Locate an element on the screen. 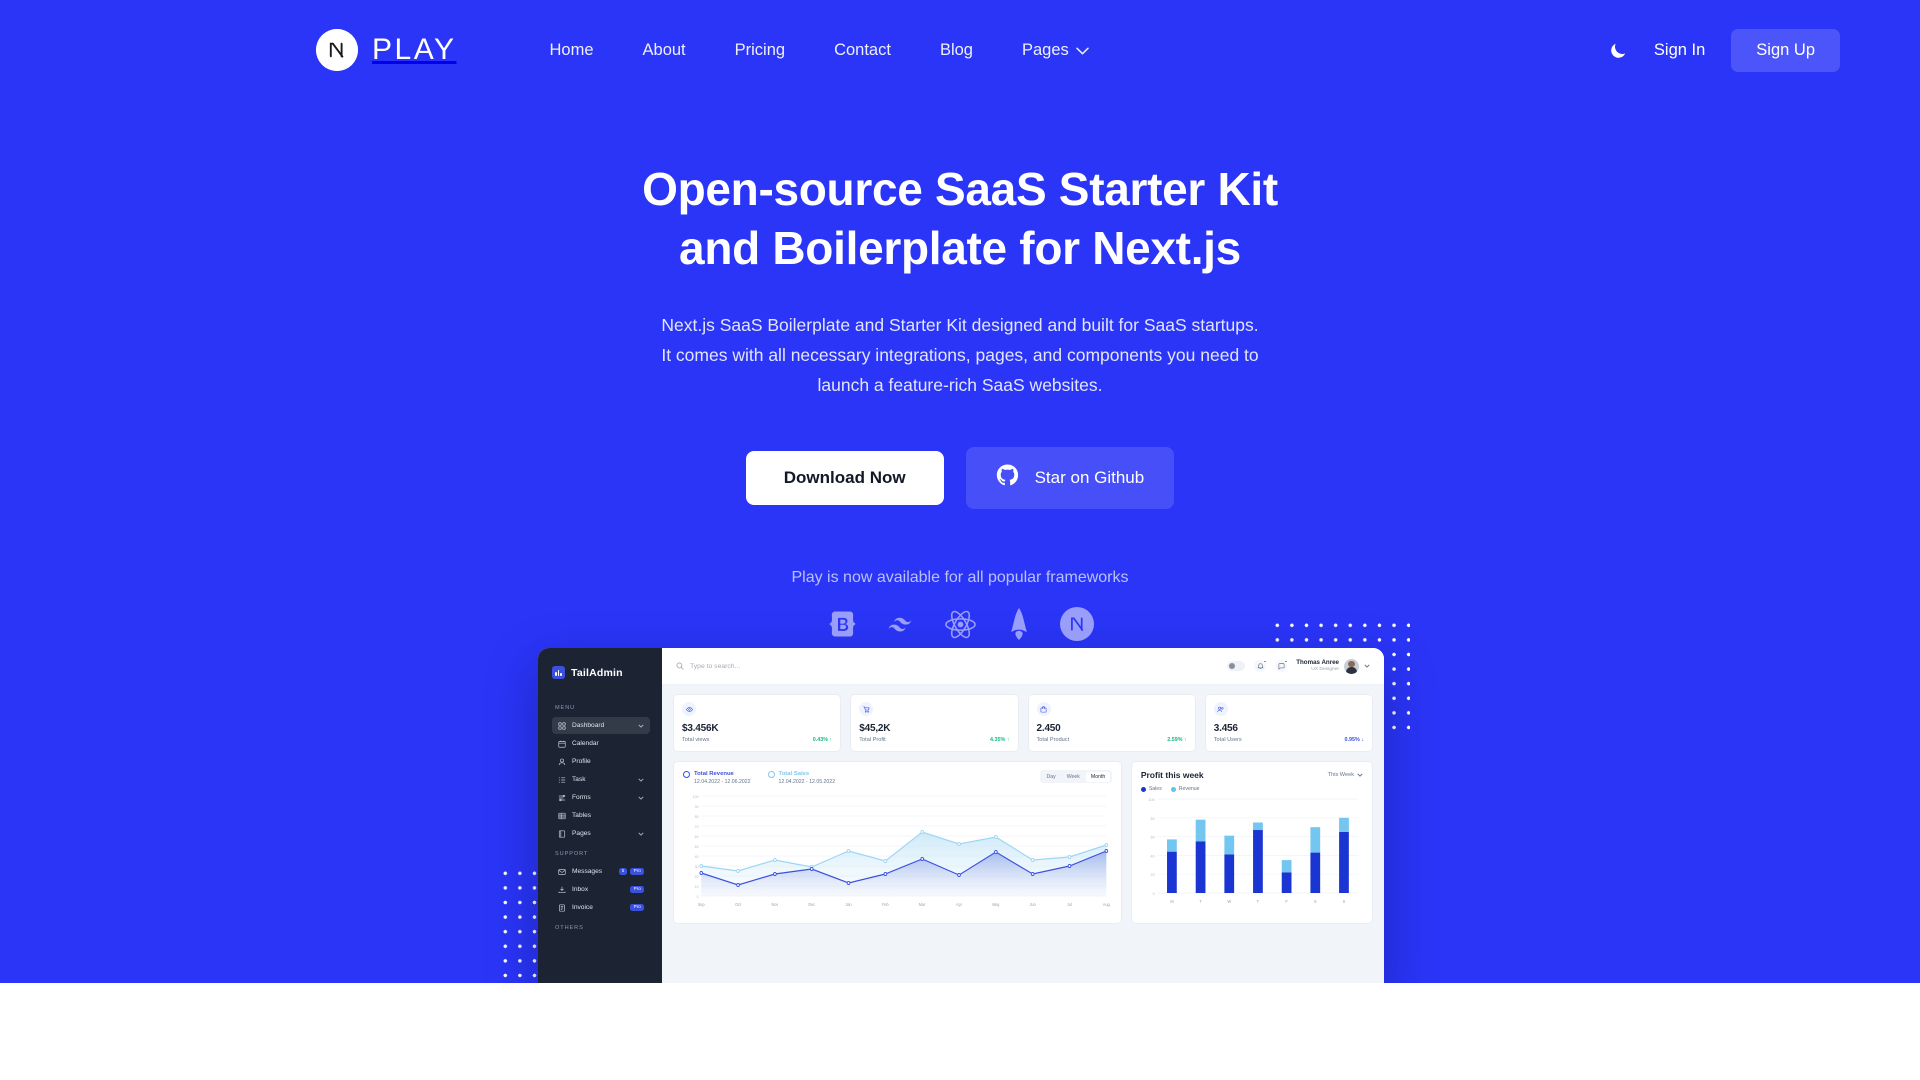 The width and height of the screenshot is (1920, 1080). sidebar-item-pages: Pages is located at coordinates (601, 833).